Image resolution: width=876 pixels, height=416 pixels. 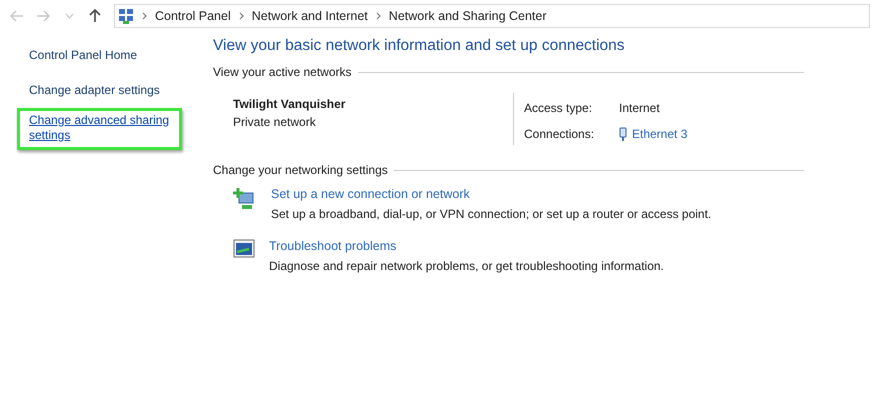 What do you see at coordinates (310, 16) in the screenshot?
I see `breadcrumb-item: Network and Internet` at bounding box center [310, 16].